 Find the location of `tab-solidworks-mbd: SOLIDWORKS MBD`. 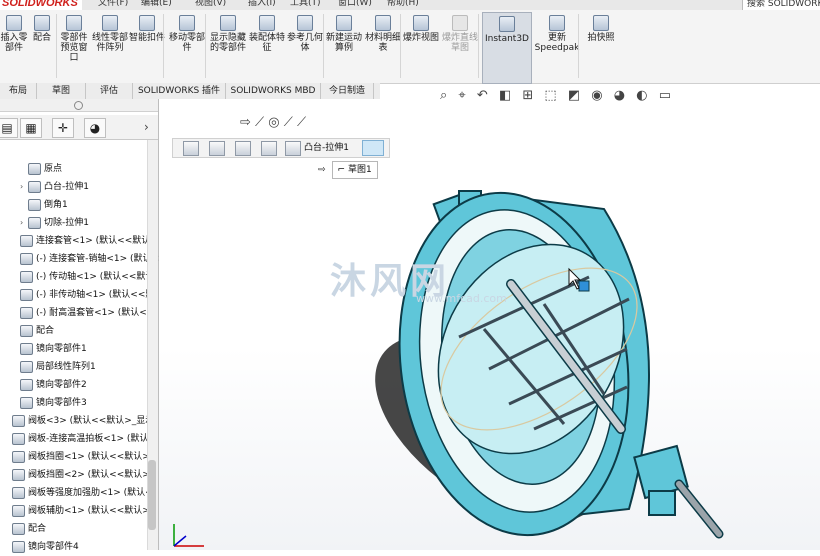

tab-solidworks-mbd: SOLIDWORKS MBD is located at coordinates (273, 91).